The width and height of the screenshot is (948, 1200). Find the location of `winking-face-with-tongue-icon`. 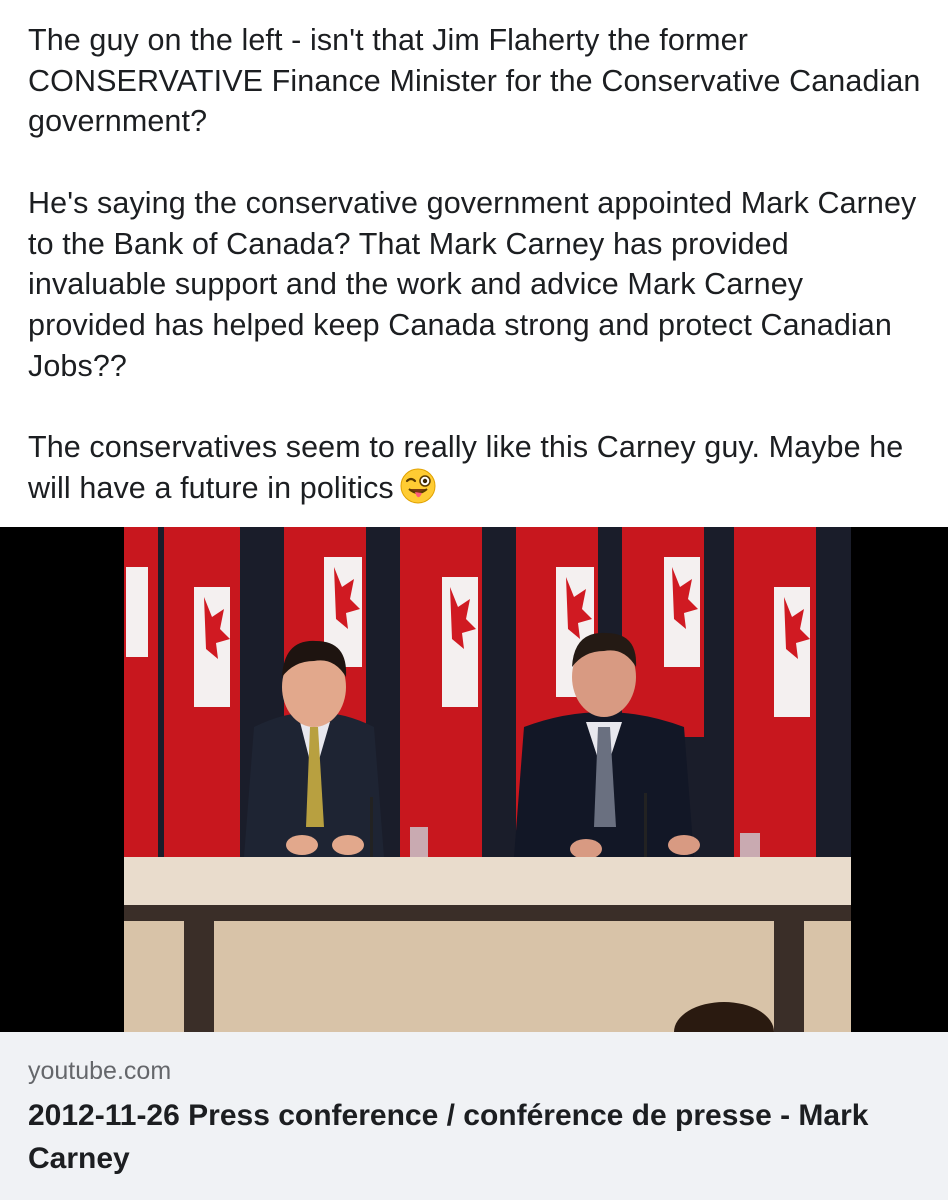

winking-face-with-tongue-icon is located at coordinates (418, 486).